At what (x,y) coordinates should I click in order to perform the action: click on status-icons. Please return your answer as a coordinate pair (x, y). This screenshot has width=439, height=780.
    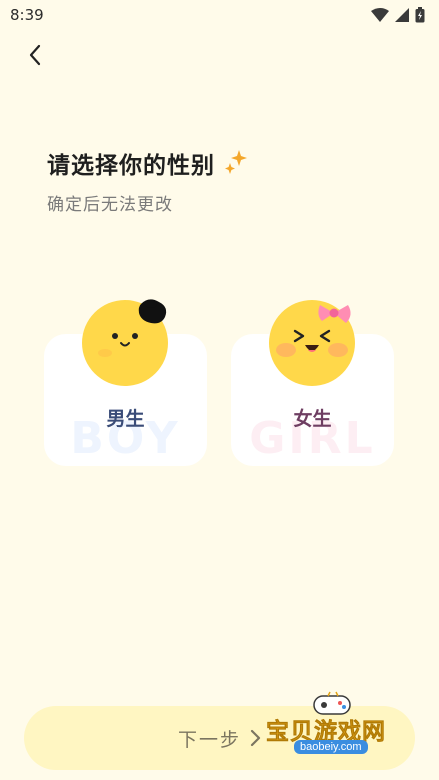
    Looking at the image, I should click on (398, 15).